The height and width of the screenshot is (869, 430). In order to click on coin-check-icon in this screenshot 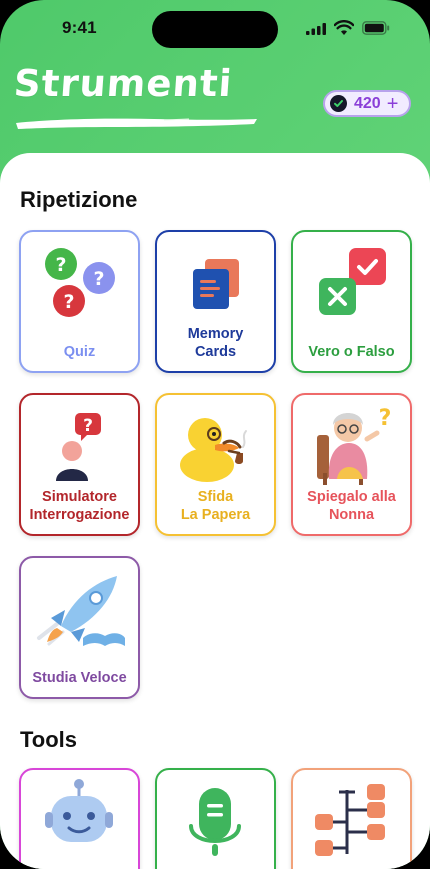, I will do `click(338, 103)`.